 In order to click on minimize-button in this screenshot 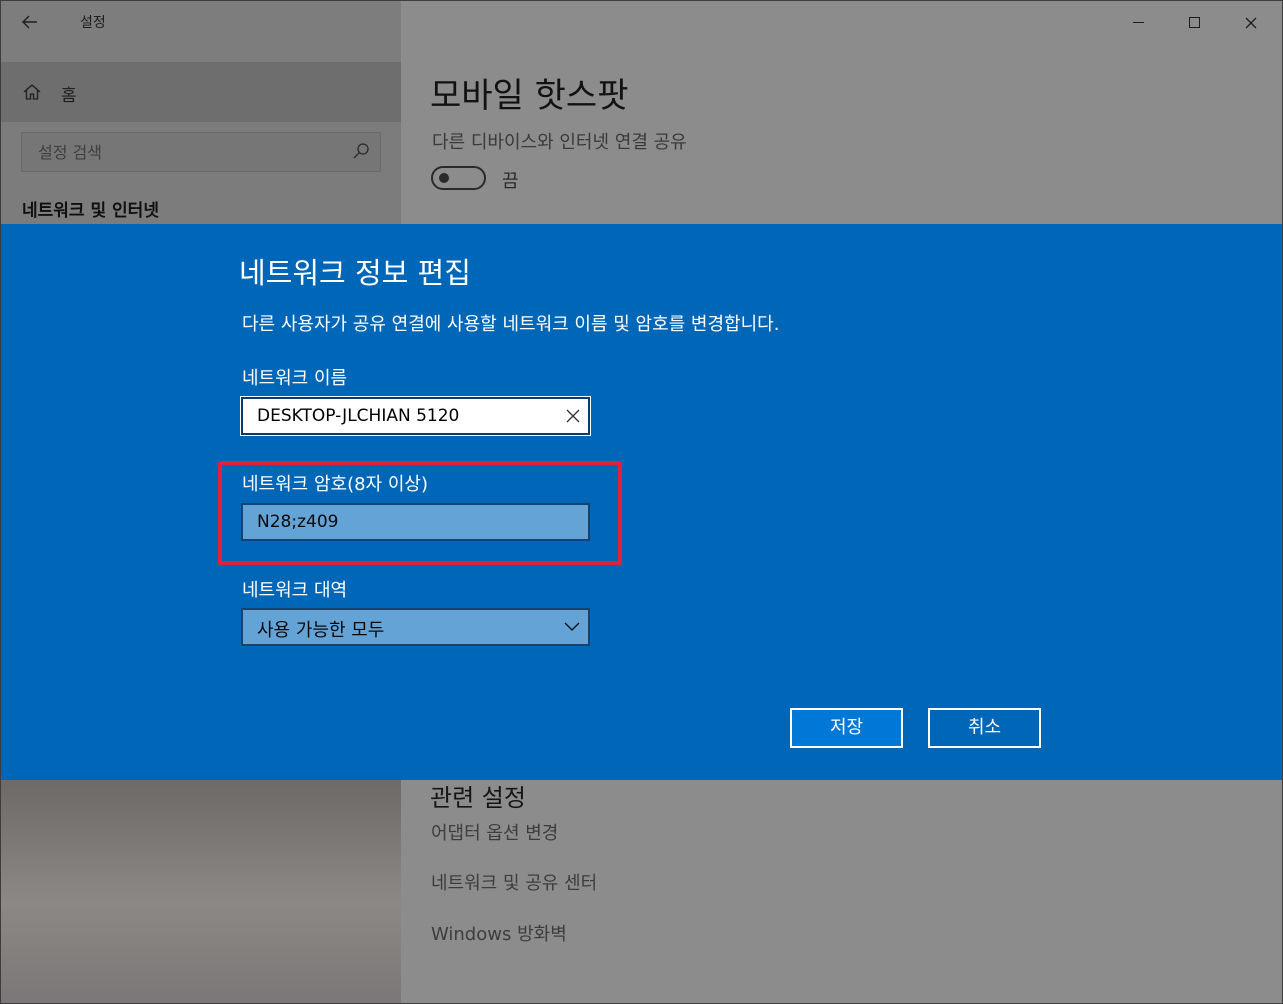, I will do `click(1138, 22)`.